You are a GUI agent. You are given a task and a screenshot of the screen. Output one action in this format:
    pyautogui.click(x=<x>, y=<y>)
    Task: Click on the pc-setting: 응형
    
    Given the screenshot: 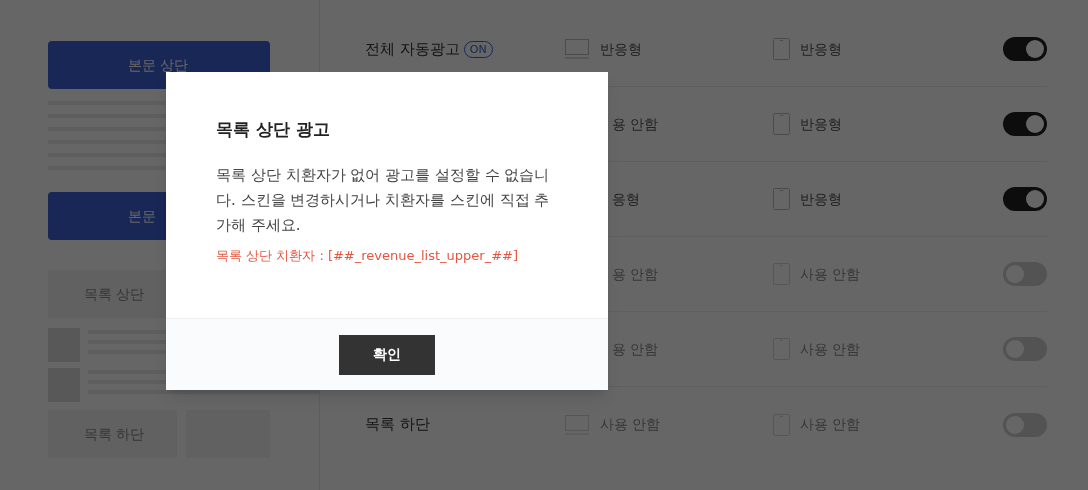 What is the action you would take?
    pyautogui.click(x=626, y=199)
    